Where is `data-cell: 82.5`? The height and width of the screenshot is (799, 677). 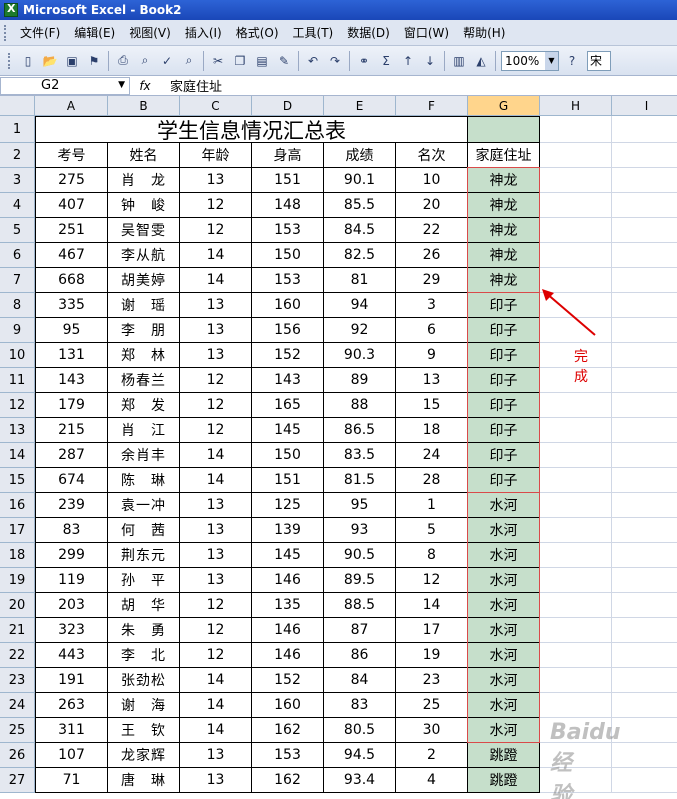
data-cell: 82.5 is located at coordinates (360, 255).